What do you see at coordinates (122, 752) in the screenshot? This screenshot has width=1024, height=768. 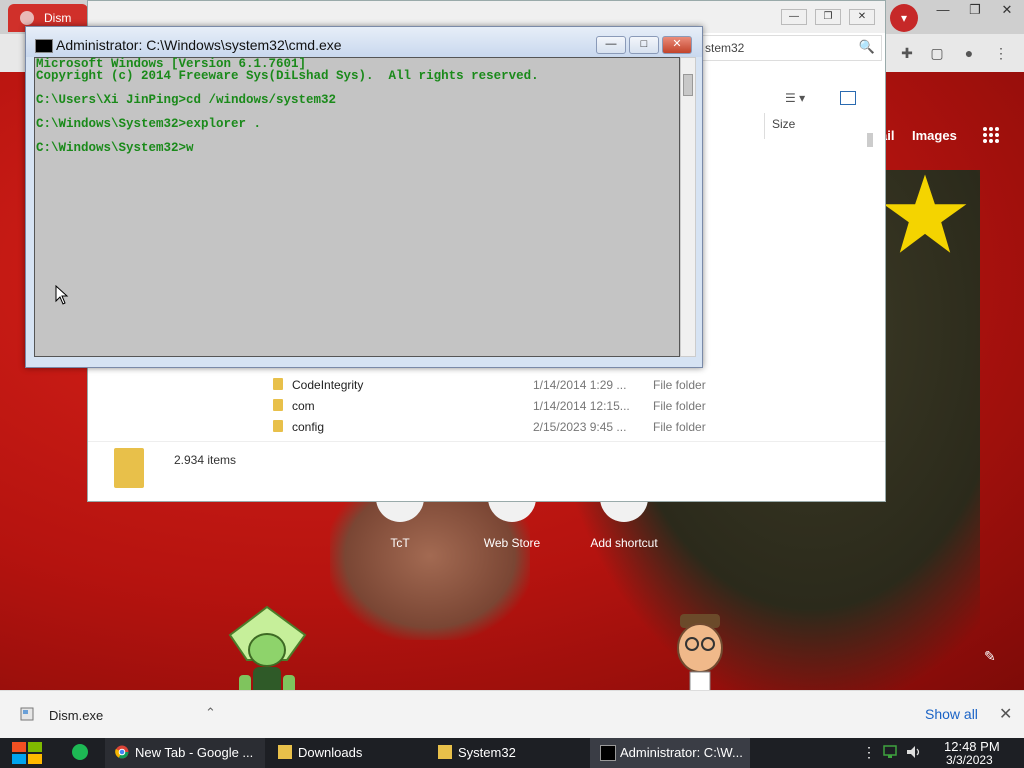 I see `chrome-icon` at bounding box center [122, 752].